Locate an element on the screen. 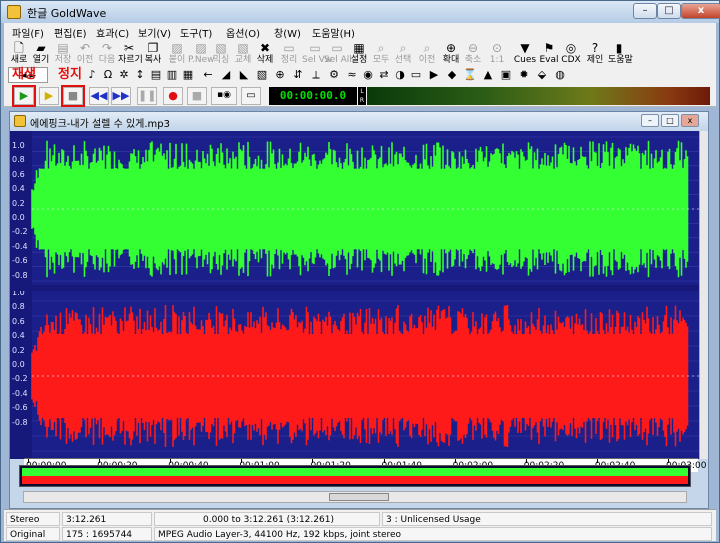 This screenshot has height=543, width=720. bullhorn-icon: ✹ is located at coordinates (524, 75).